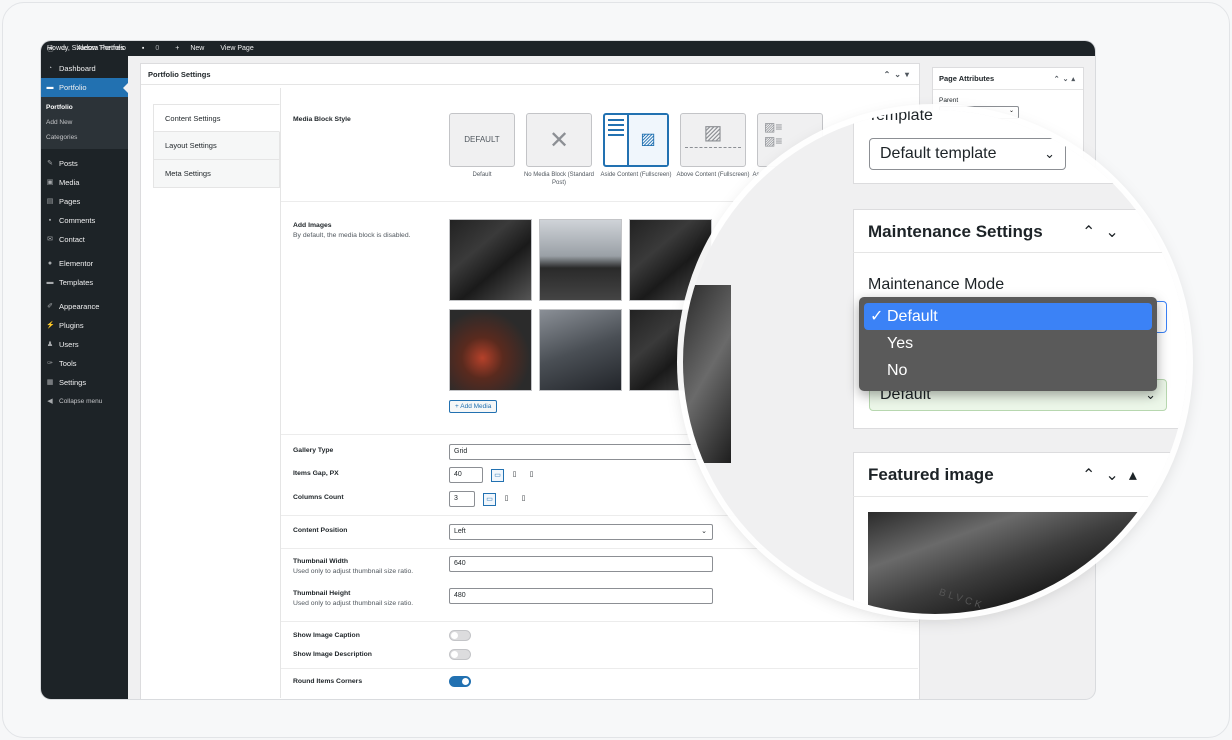 The height and width of the screenshot is (740, 1232). I want to click on add-media-button: + Add Media, so click(473, 406).